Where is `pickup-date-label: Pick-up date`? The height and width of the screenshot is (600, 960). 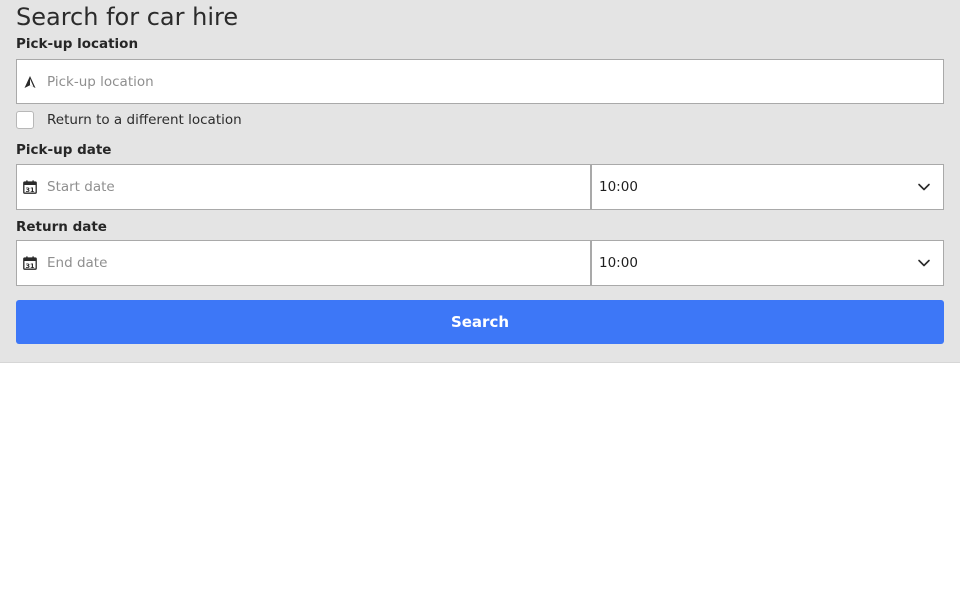 pickup-date-label: Pick-up date is located at coordinates (64, 150).